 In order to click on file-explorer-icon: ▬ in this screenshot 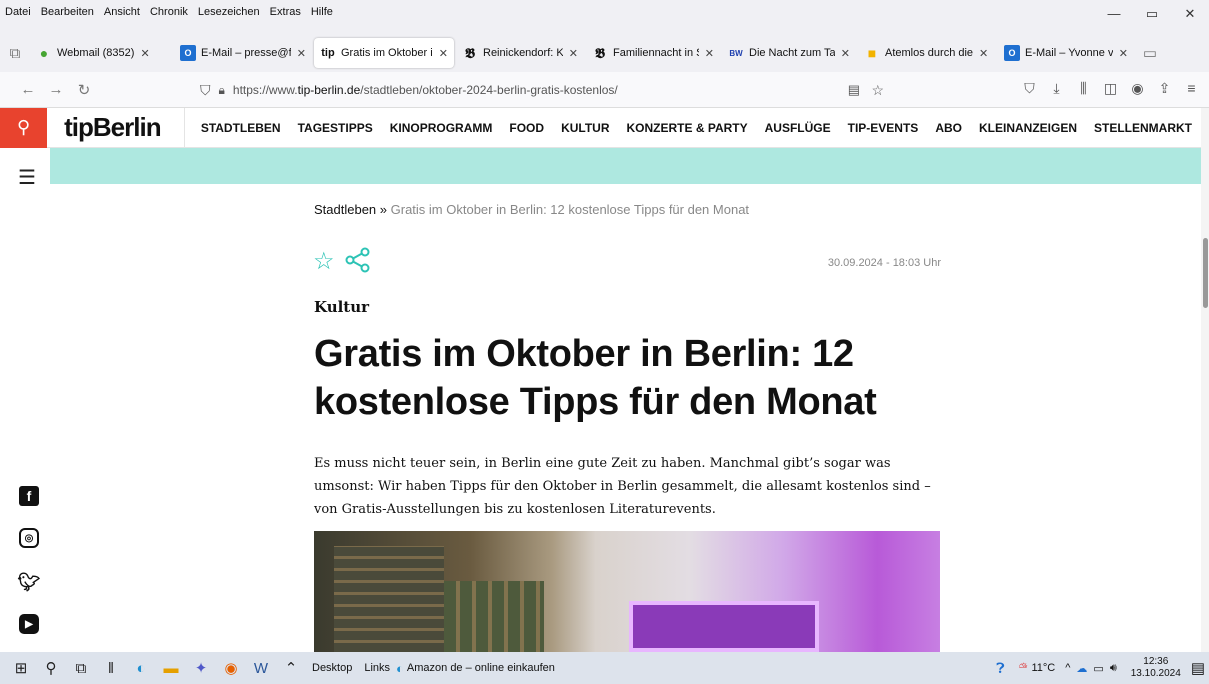, I will do `click(171, 668)`.